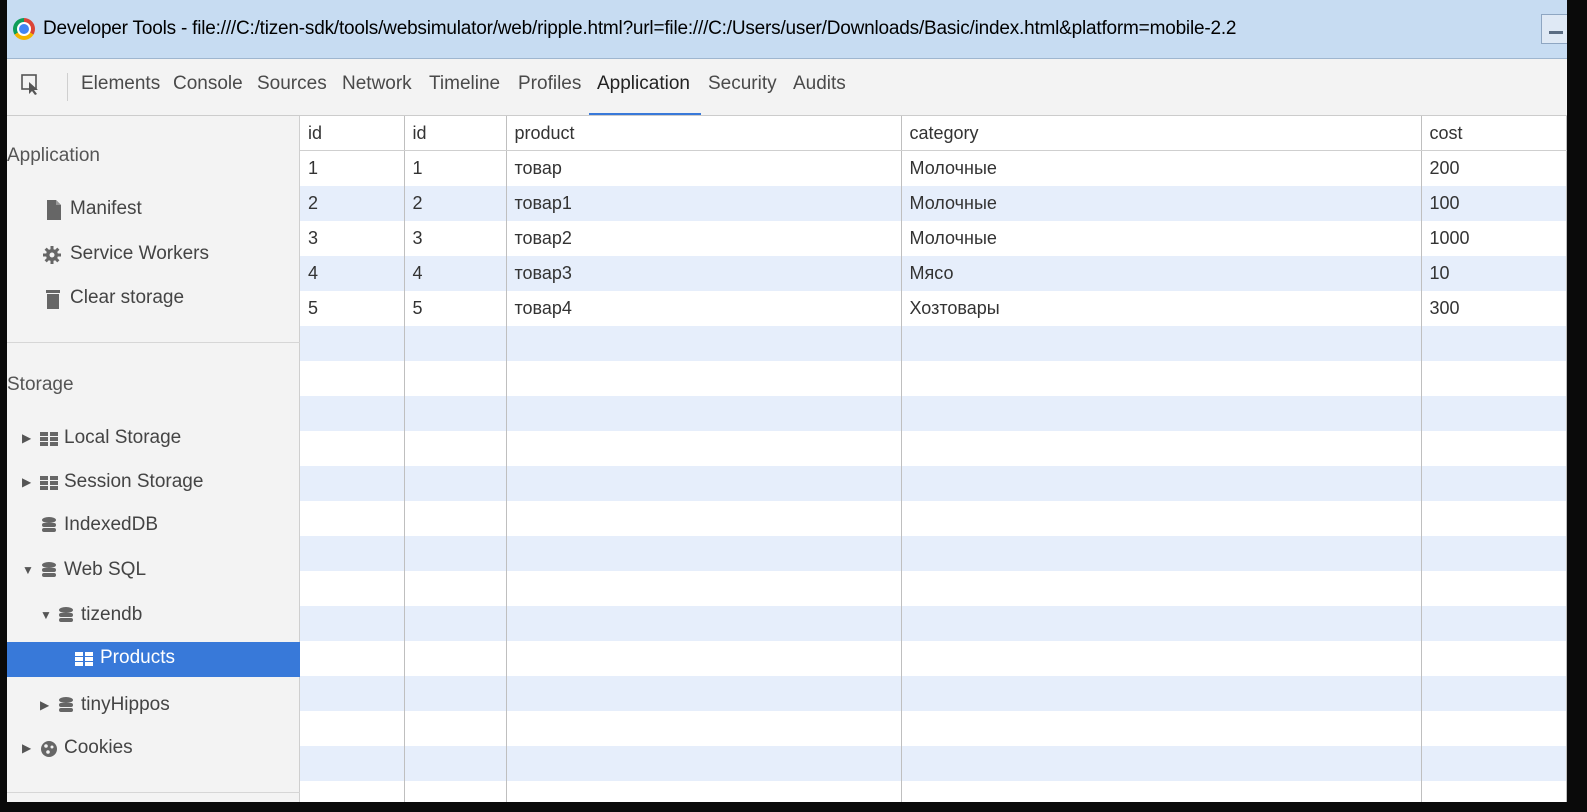 This screenshot has width=1587, height=812. What do you see at coordinates (125, 704) in the screenshot?
I see `sidebar-item-label: tinyHippos` at bounding box center [125, 704].